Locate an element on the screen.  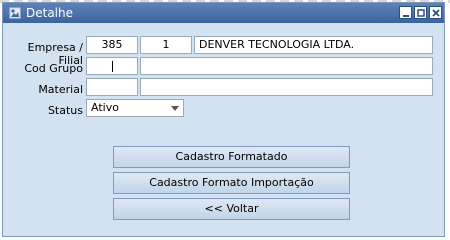
maximize-button is located at coordinates (420, 12).